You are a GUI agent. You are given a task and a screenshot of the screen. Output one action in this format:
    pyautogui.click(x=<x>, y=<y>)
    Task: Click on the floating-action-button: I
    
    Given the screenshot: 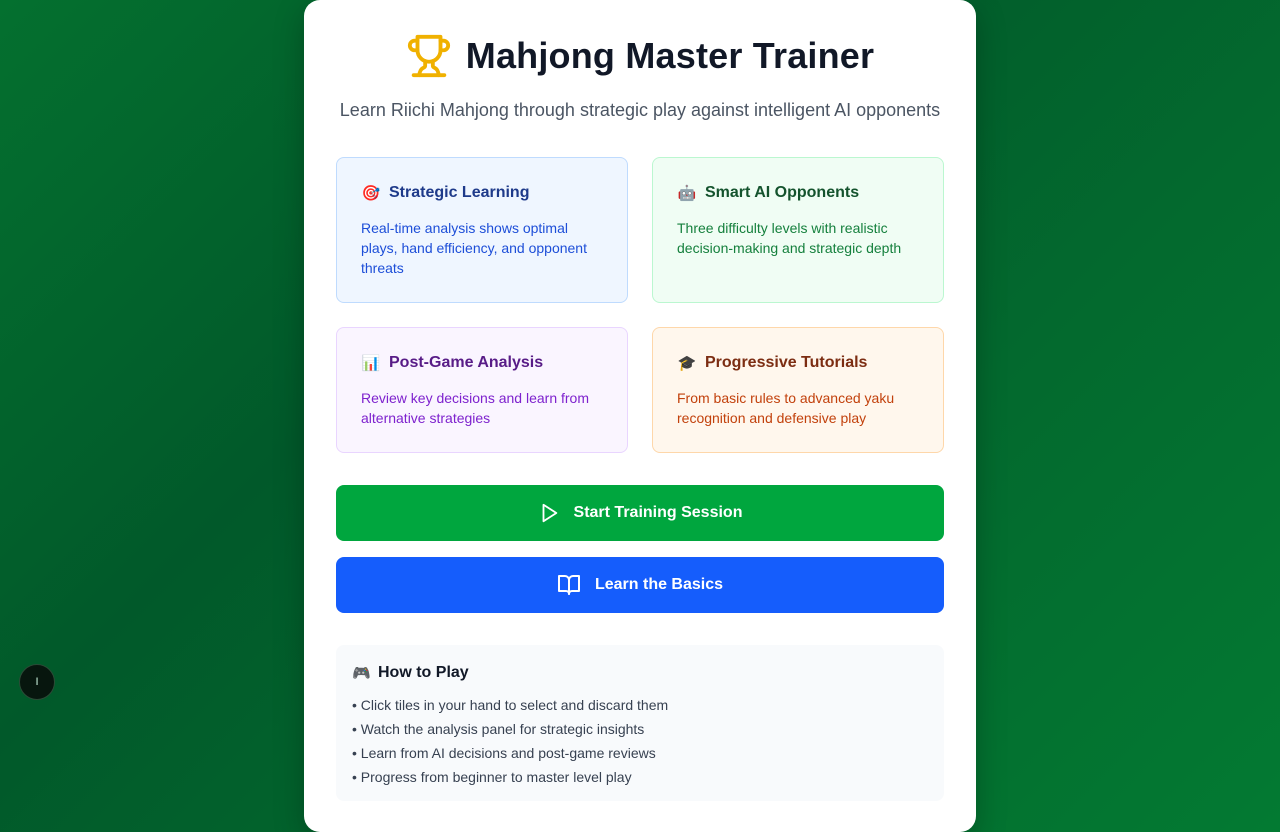 What is the action you would take?
    pyautogui.click(x=37, y=682)
    